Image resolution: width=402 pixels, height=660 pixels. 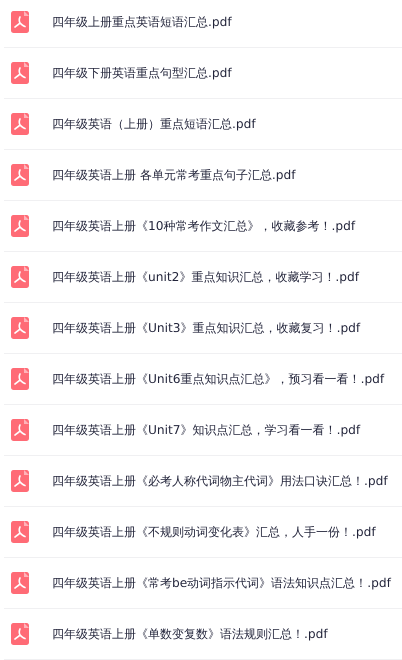 I want to click on file-name: 四年级英语上册《Unit6重点知识点汇总》，预习看一看！.pdf, so click(x=218, y=379).